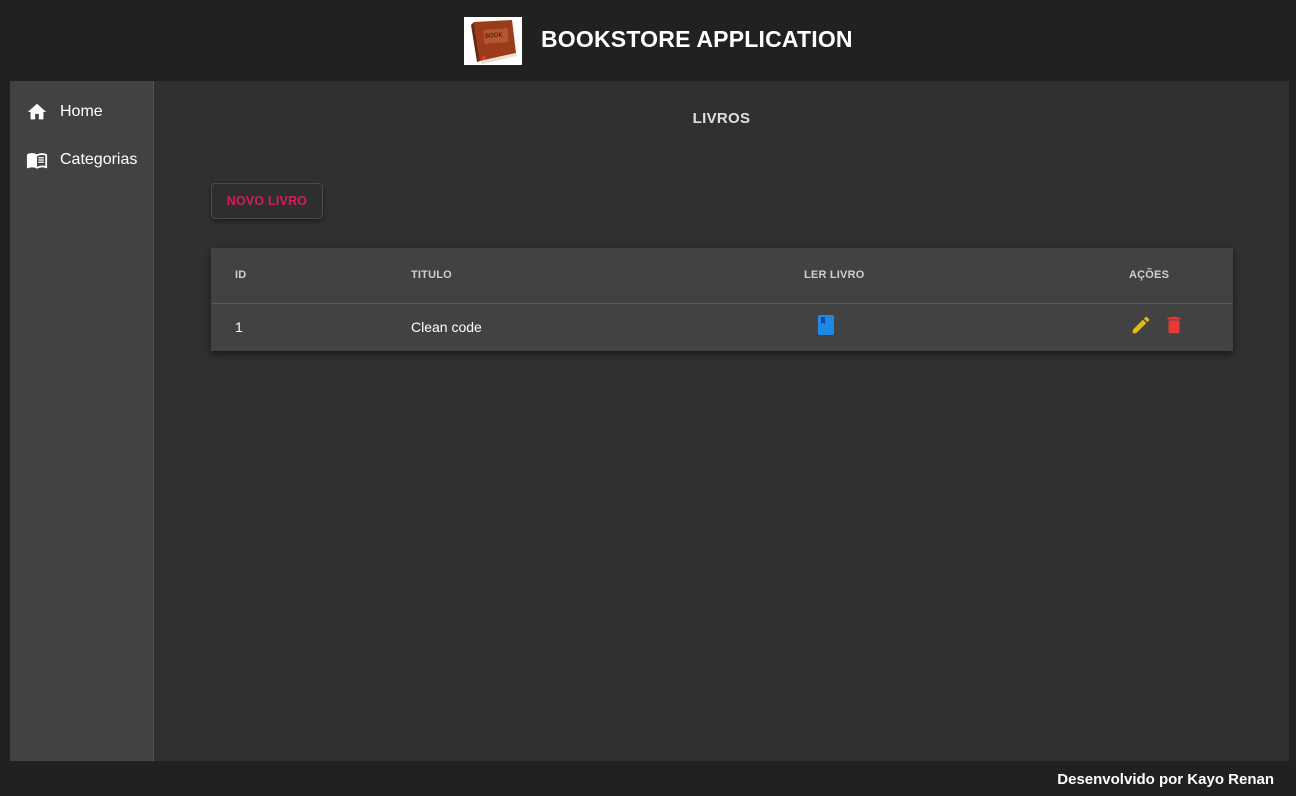 The image size is (1296, 796). What do you see at coordinates (37, 160) in the screenshot?
I see `open-book-icon` at bounding box center [37, 160].